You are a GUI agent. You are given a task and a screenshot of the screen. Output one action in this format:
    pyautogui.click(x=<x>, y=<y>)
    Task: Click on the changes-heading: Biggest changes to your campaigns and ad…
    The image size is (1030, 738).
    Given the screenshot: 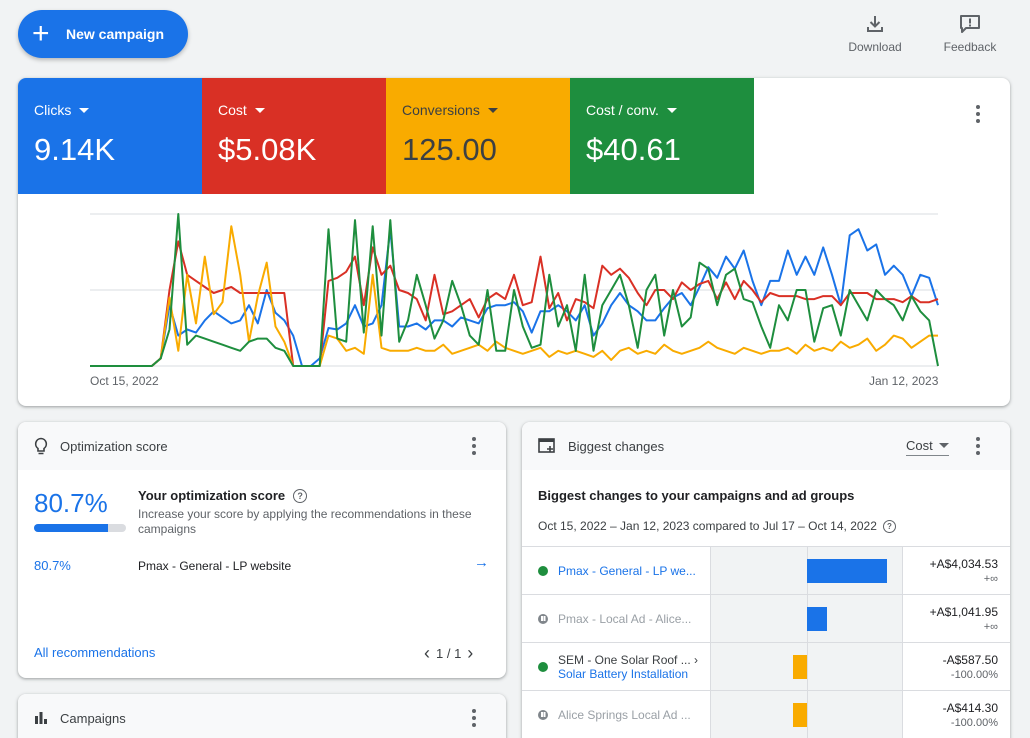 What is the action you would take?
    pyautogui.click(x=696, y=495)
    